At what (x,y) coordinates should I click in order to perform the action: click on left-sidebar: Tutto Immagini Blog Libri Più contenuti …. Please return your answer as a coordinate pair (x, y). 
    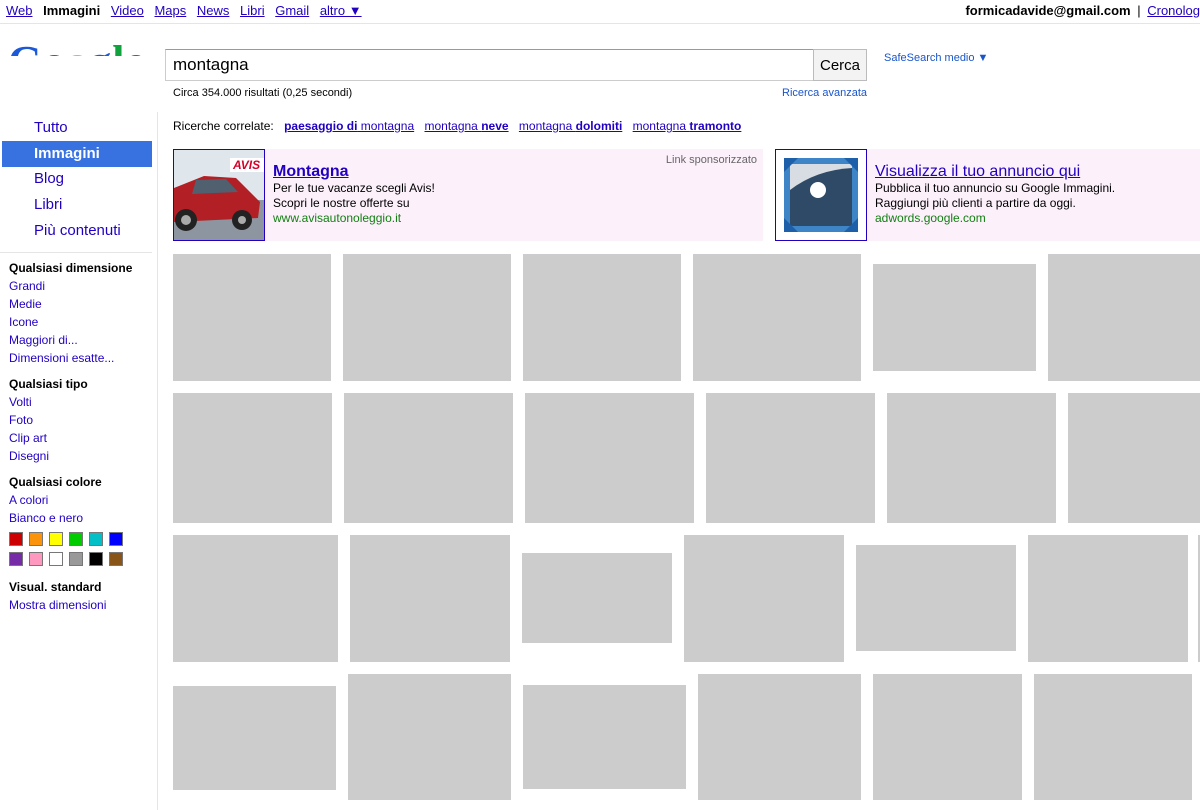
    Looking at the image, I should click on (79, 461).